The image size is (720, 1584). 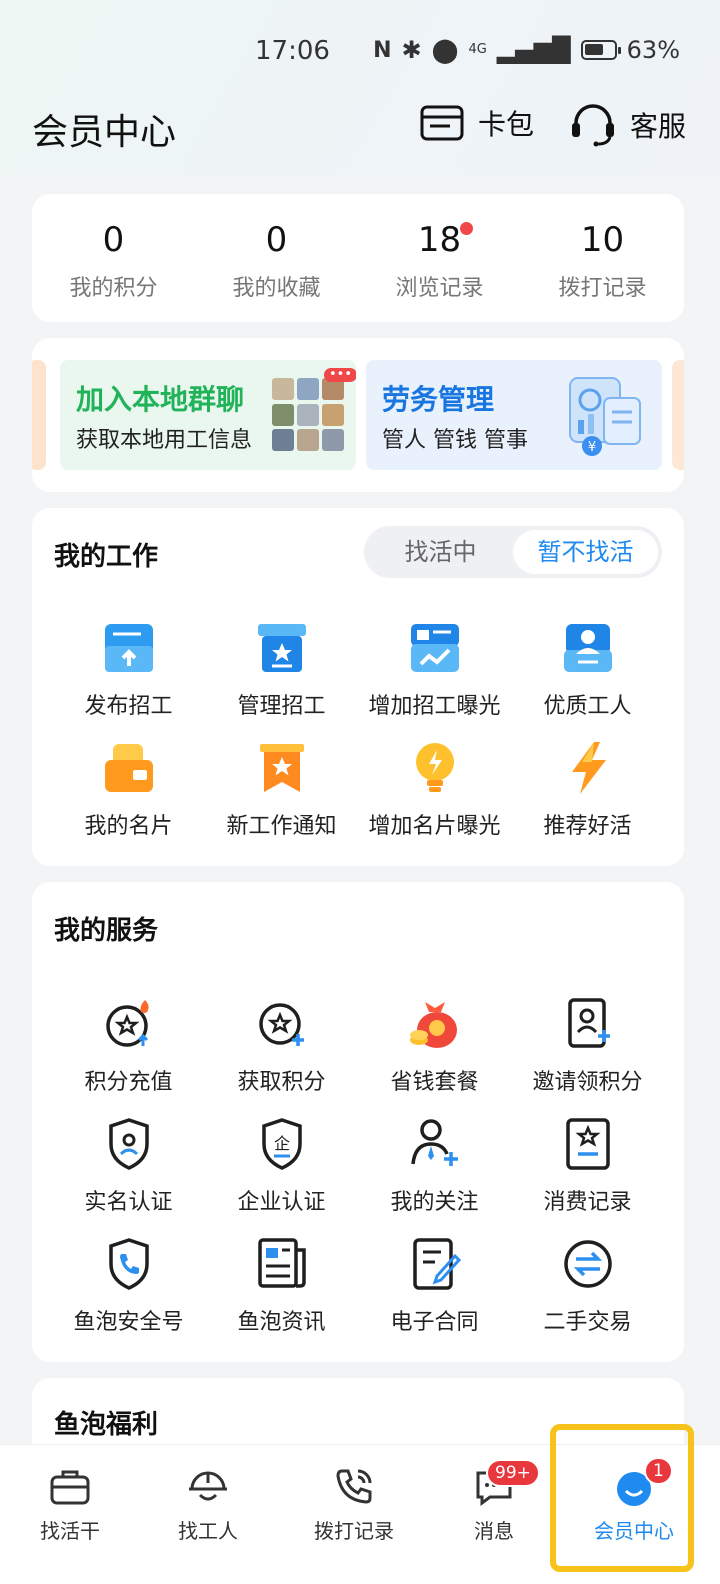 I want to click on status-time: 17:06, so click(x=292, y=51).